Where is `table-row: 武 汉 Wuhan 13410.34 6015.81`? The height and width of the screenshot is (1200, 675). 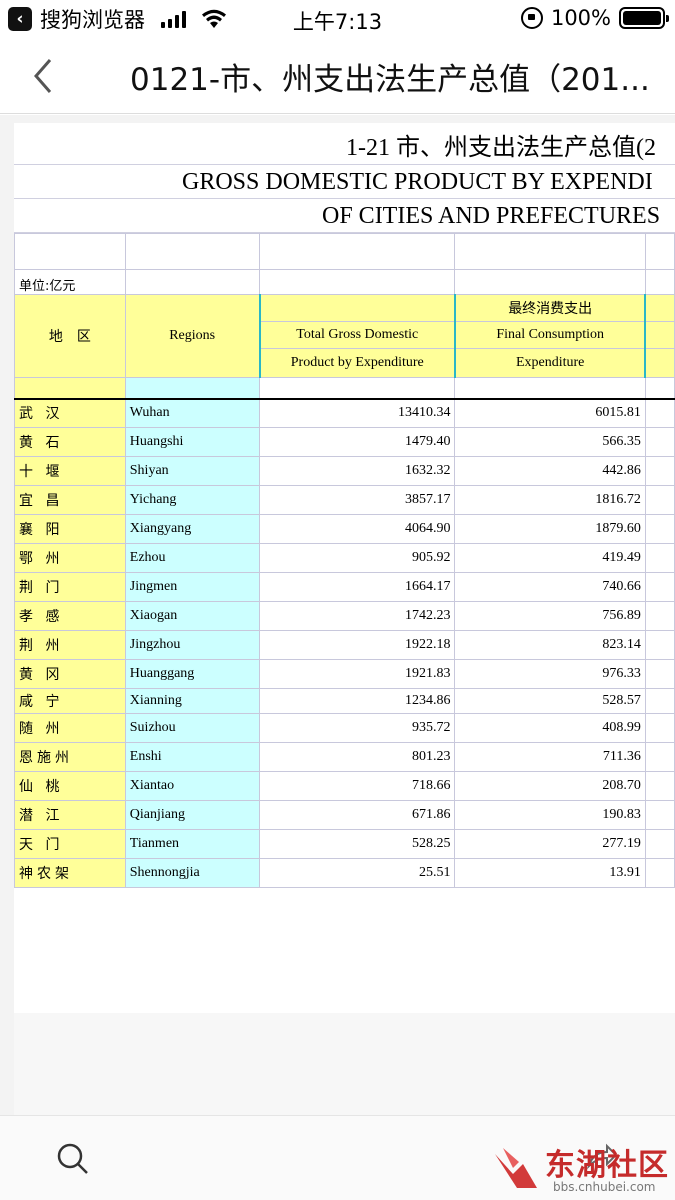 table-row: 武 汉 Wuhan 13410.34 6015.81 is located at coordinates (344, 413).